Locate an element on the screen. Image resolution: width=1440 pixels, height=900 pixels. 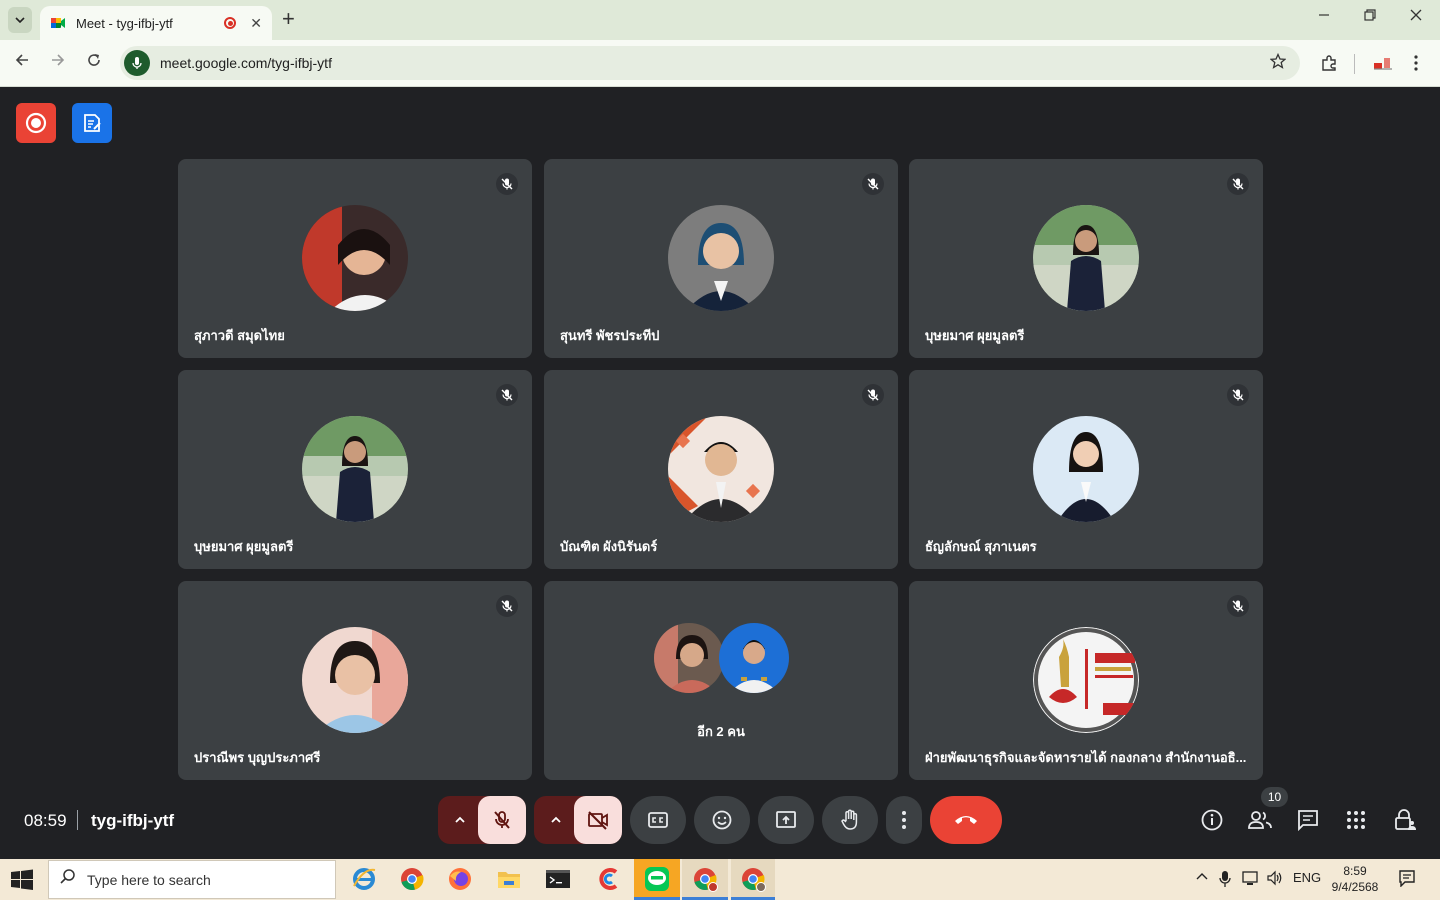
browser-toolbar: meet.google.com/tyg-ifbj-ytf is located at coordinates (720, 63).